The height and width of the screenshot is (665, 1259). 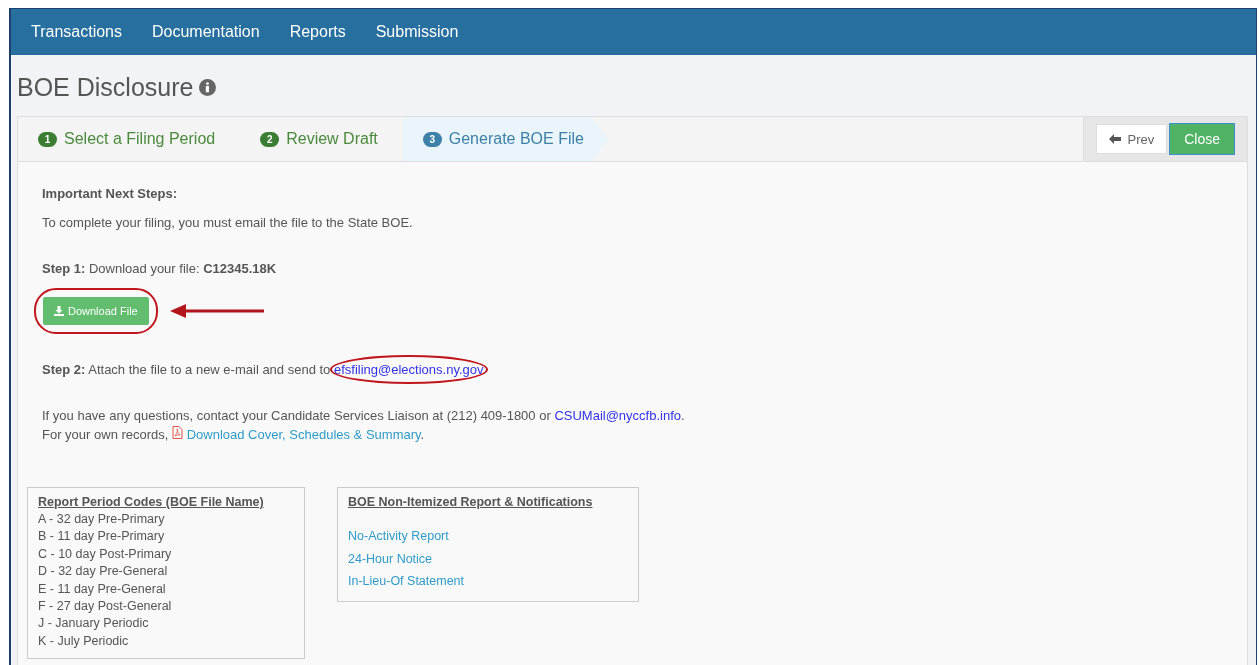 I want to click on report-link: No-Activity Report, so click(x=488, y=536).